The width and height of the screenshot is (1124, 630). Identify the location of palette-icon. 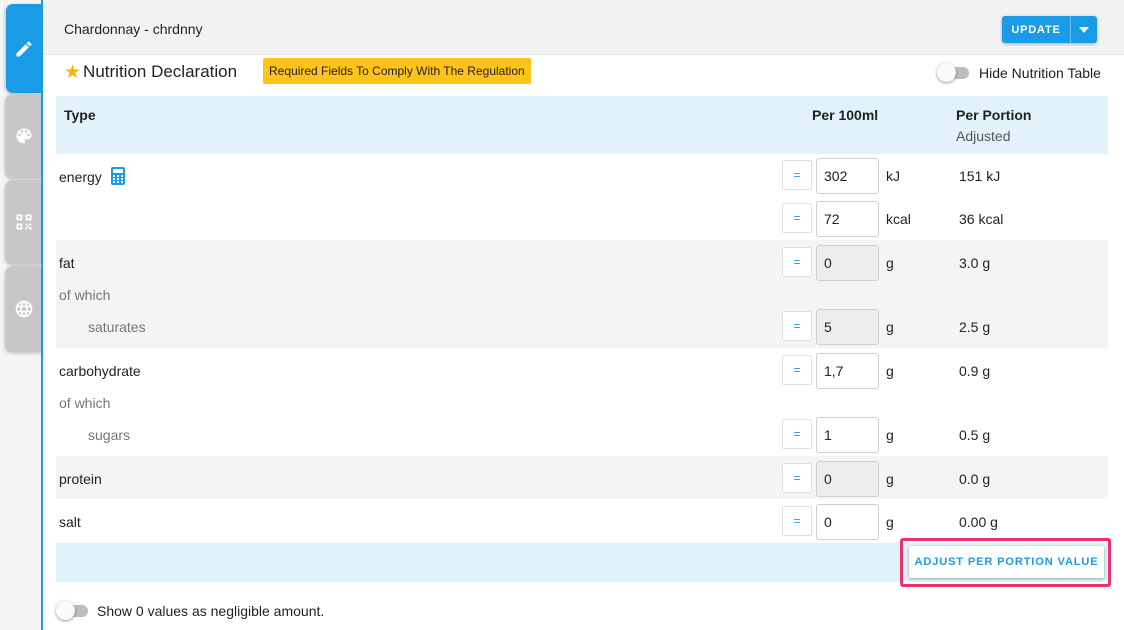
(24, 136).